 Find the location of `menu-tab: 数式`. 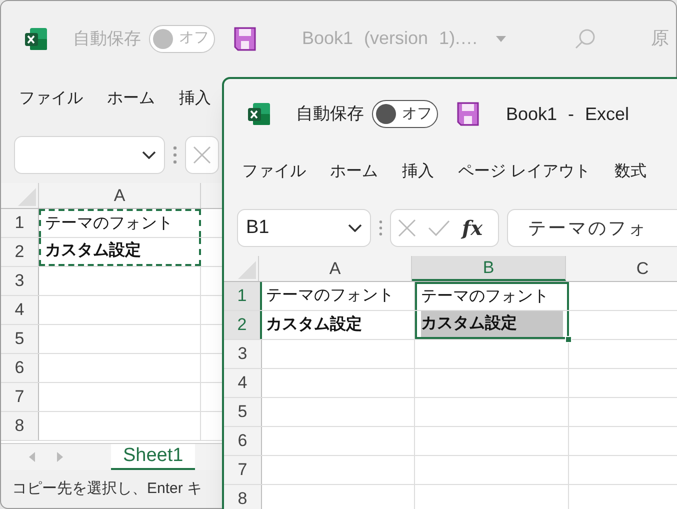

menu-tab: 数式 is located at coordinates (630, 172).